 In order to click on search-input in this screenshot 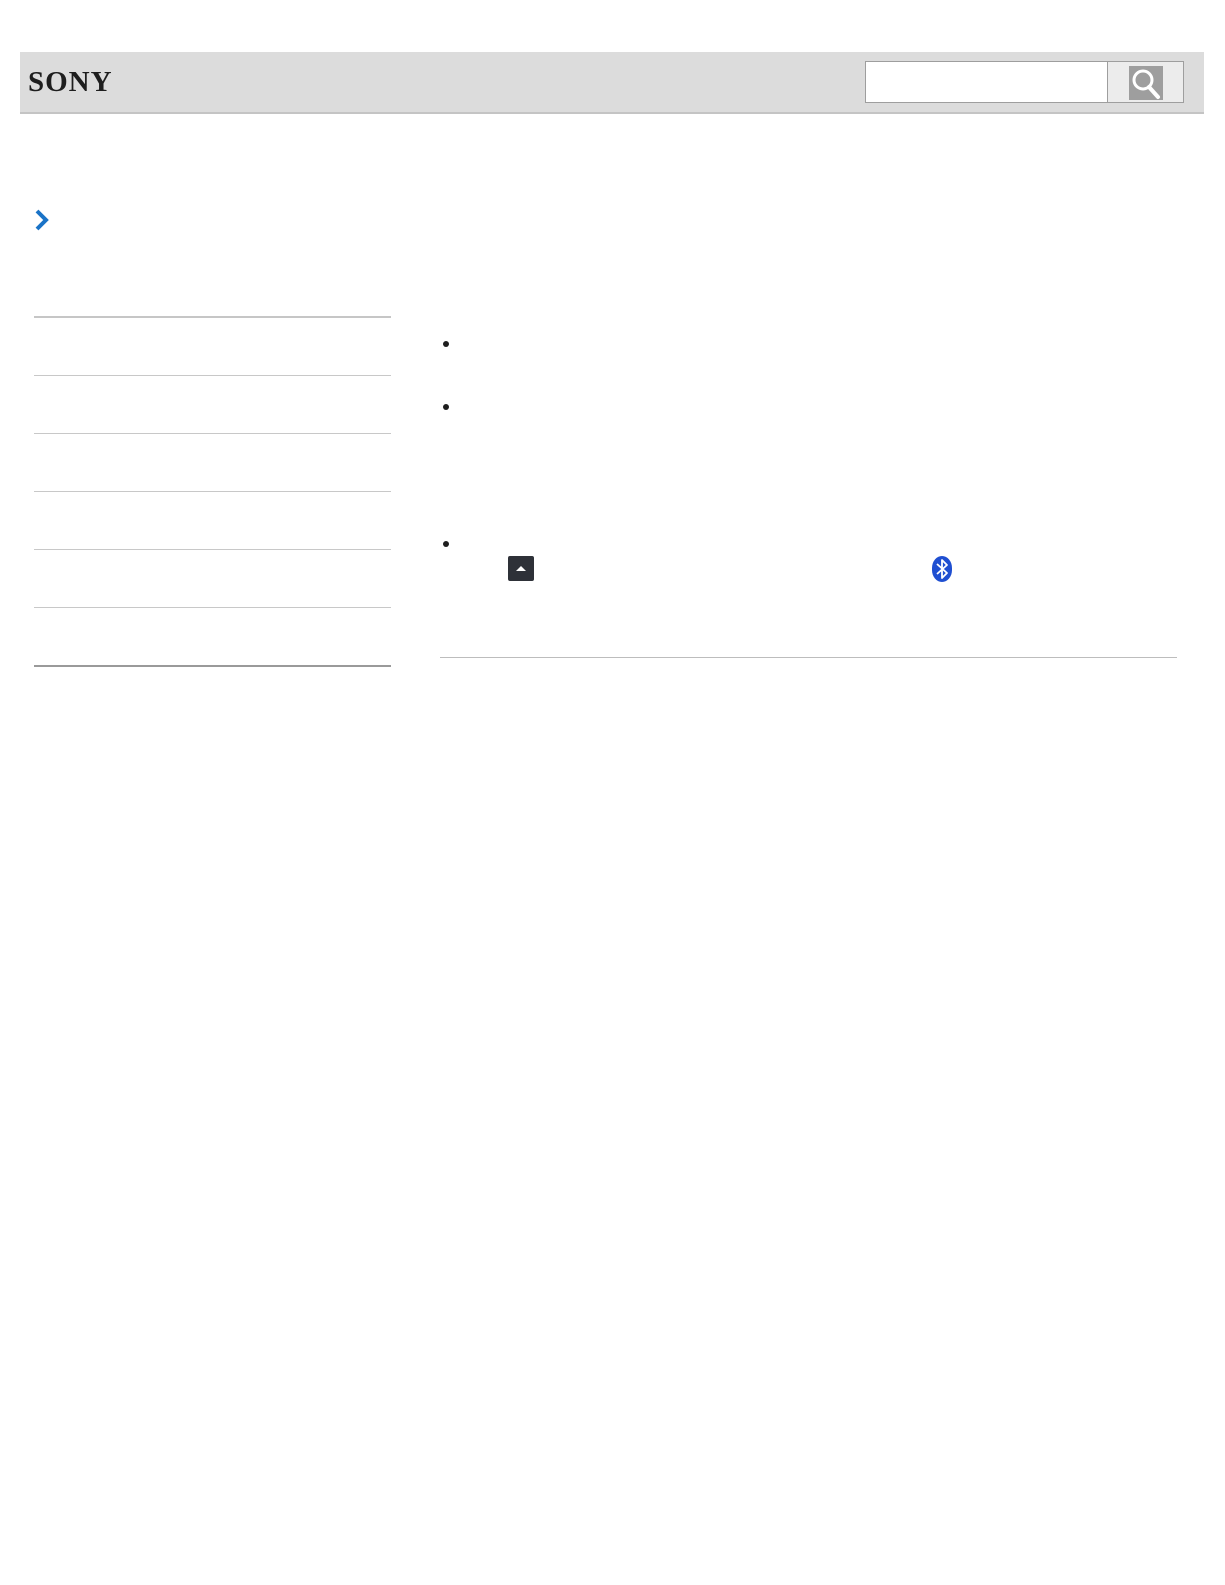, I will do `click(986, 82)`.